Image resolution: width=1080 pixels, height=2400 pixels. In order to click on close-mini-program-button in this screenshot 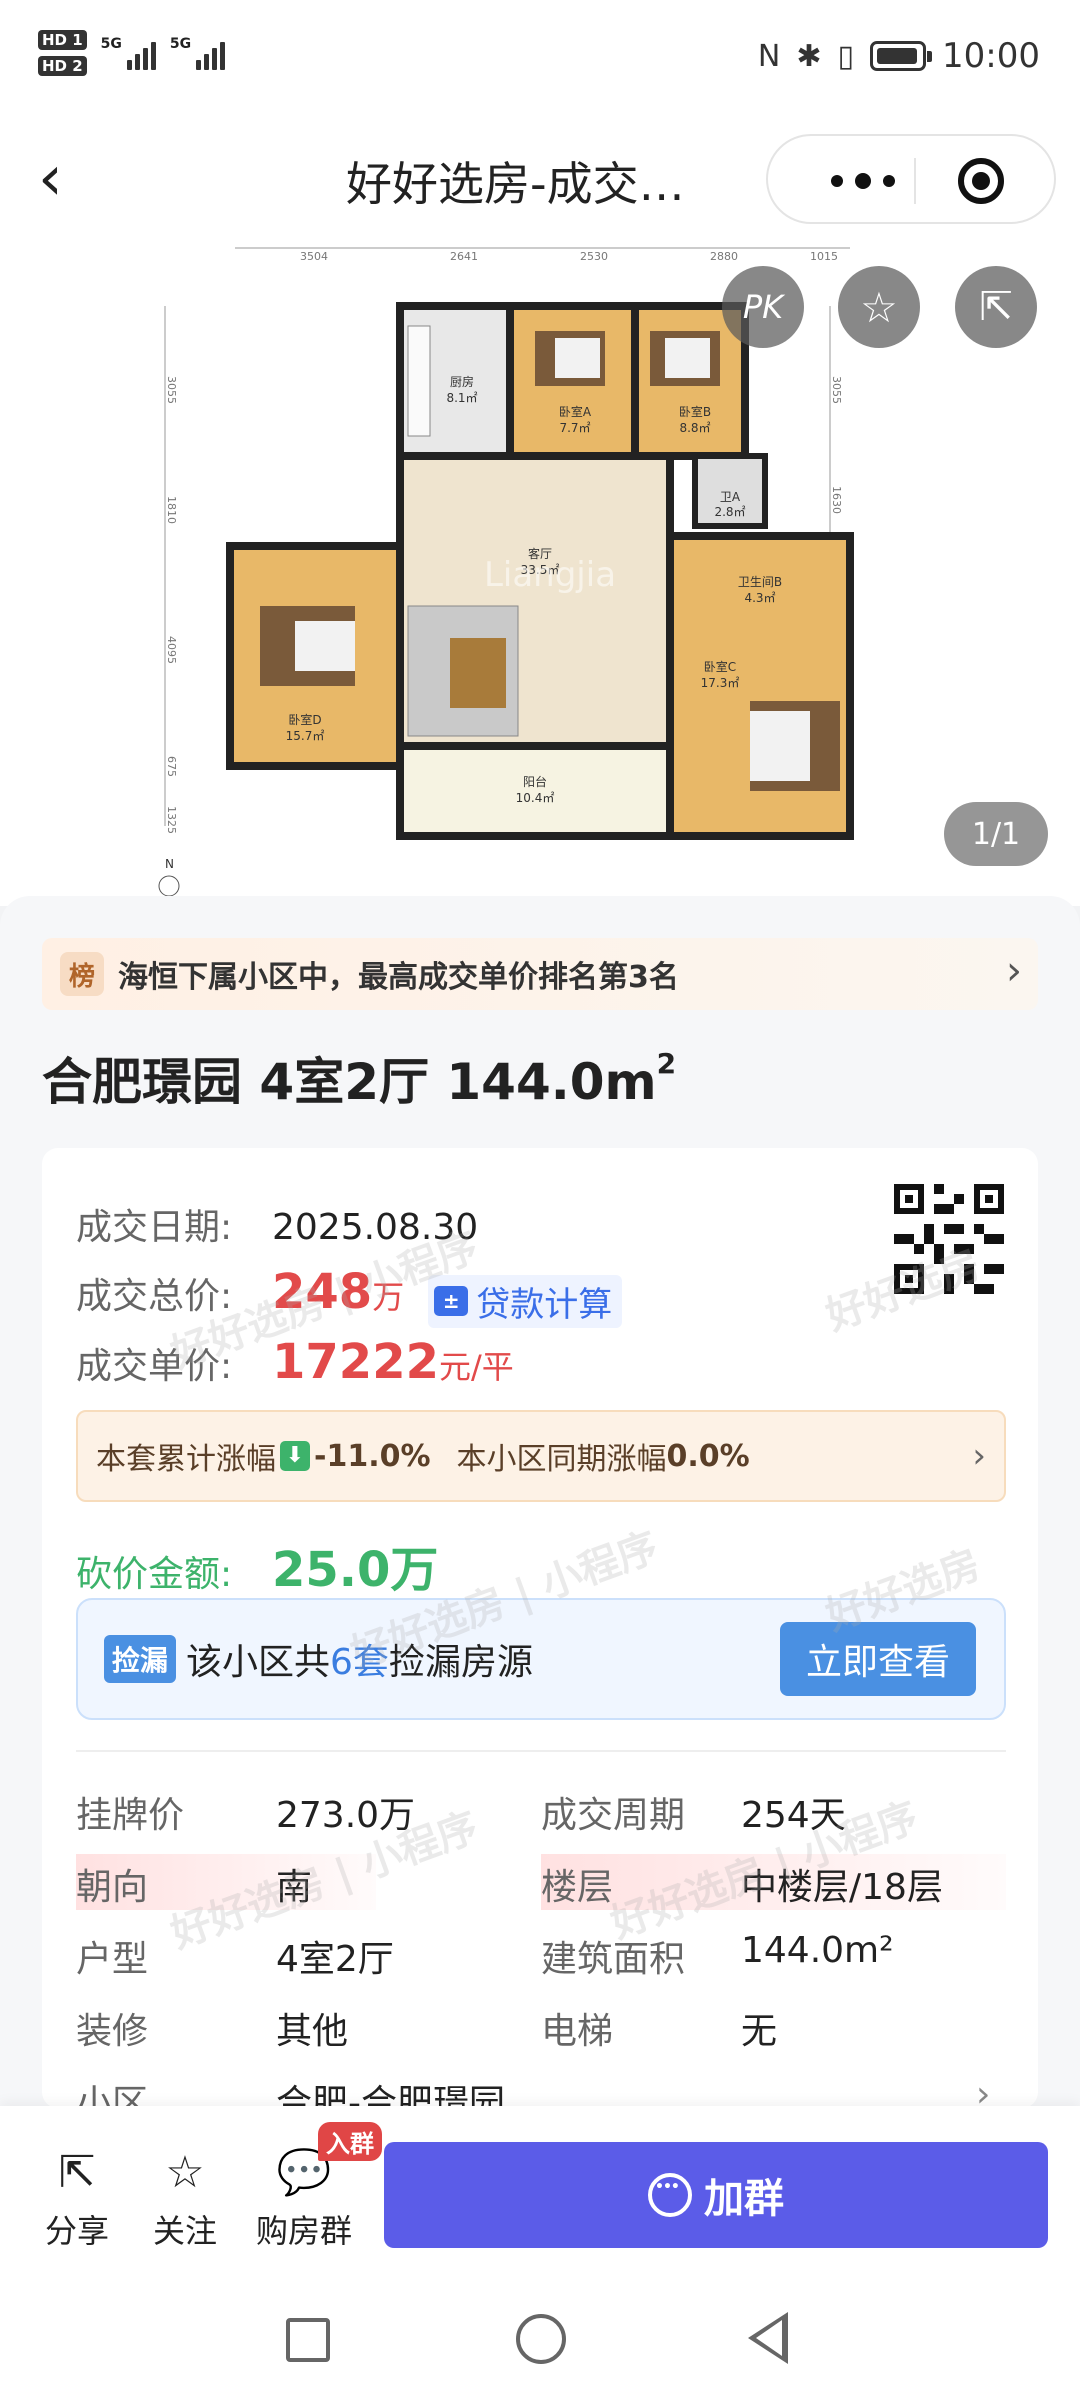, I will do `click(981, 181)`.